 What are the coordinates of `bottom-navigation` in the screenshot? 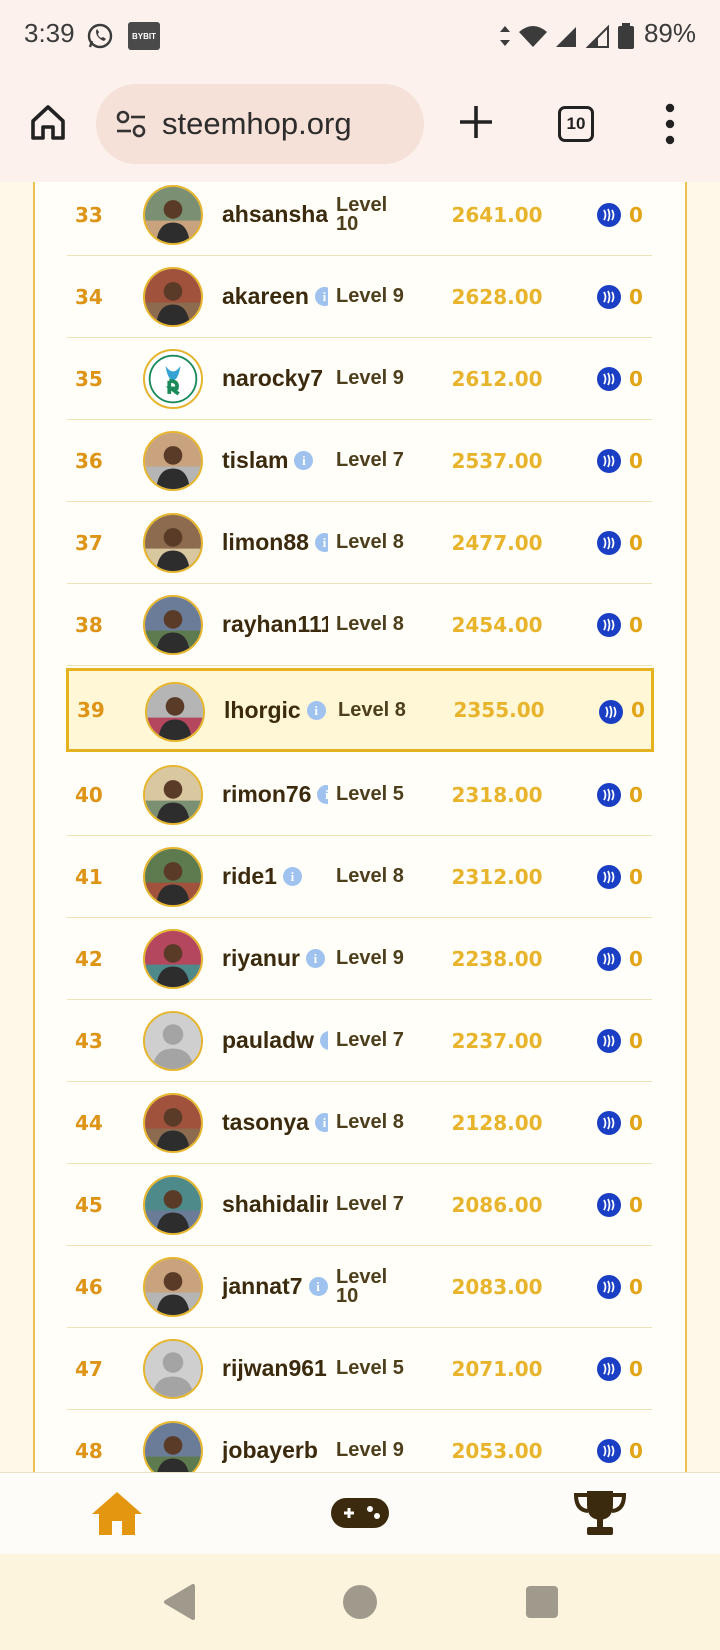 It's located at (360, 1513).